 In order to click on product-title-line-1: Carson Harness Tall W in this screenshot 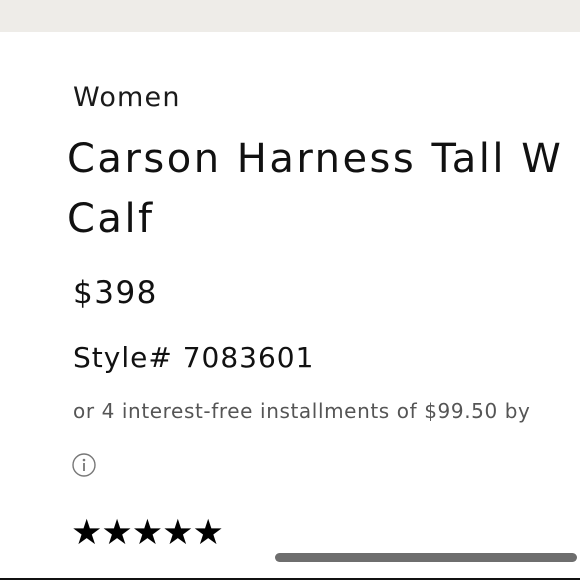, I will do `click(315, 159)`.